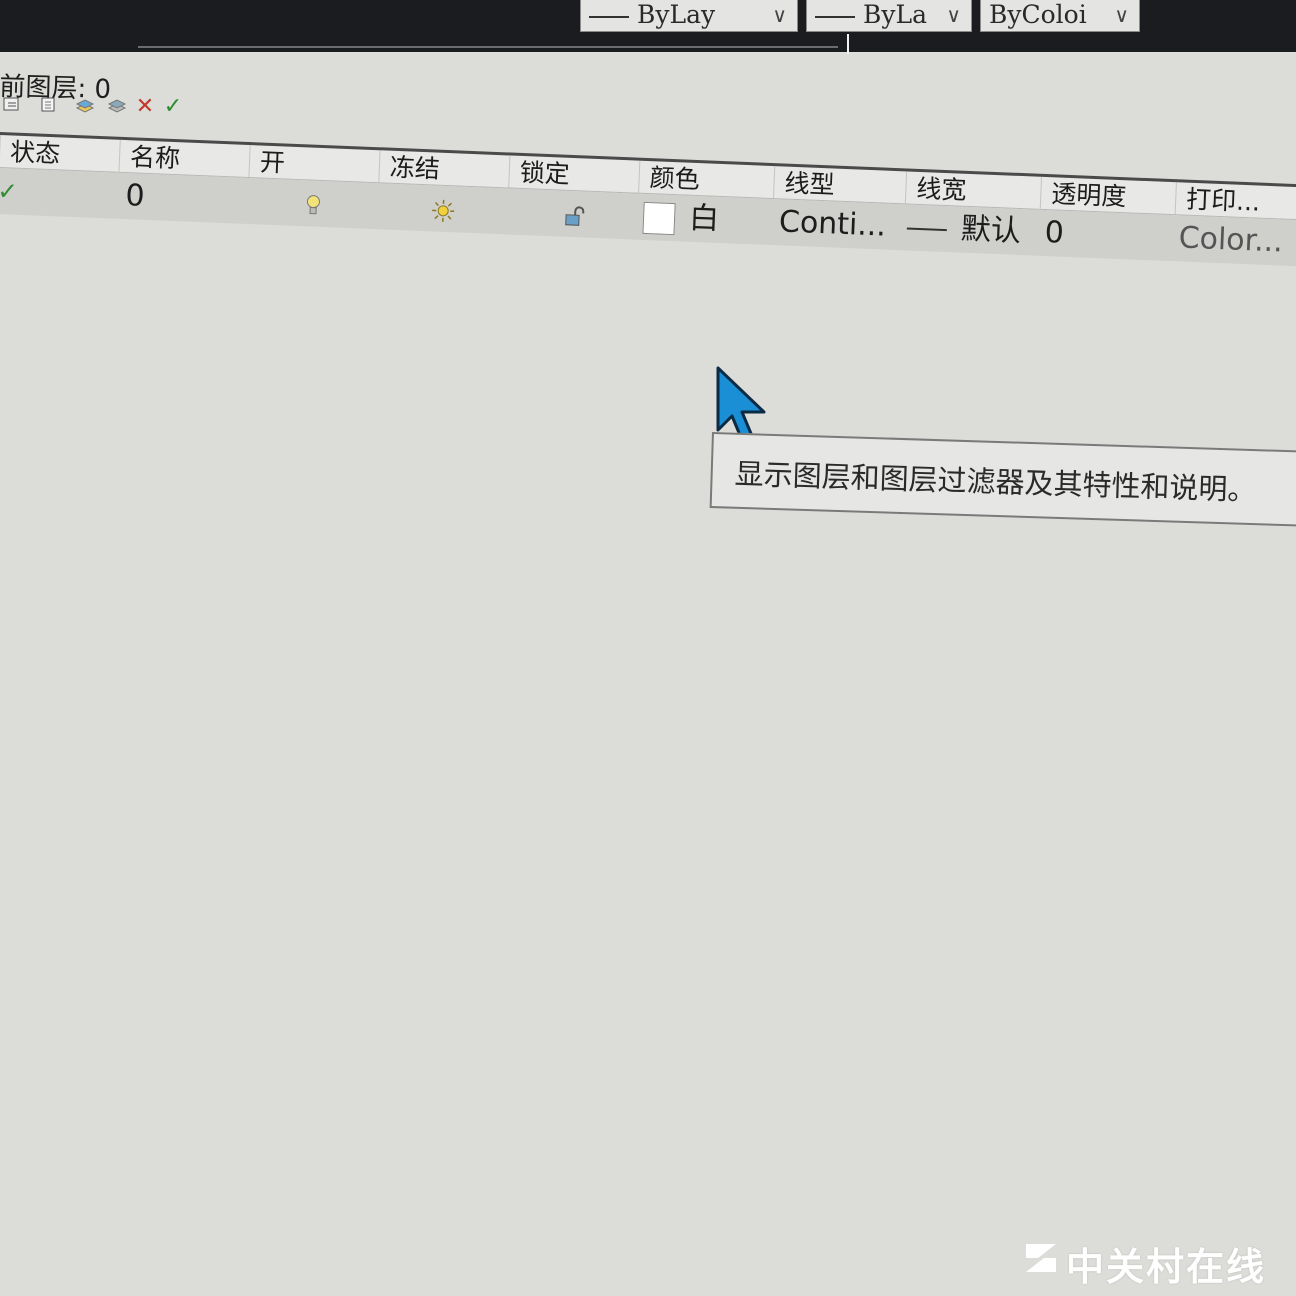 Image resolution: width=1296 pixels, height=1296 pixels. What do you see at coordinates (574, 174) in the screenshot?
I see `column-lock: 锁定` at bounding box center [574, 174].